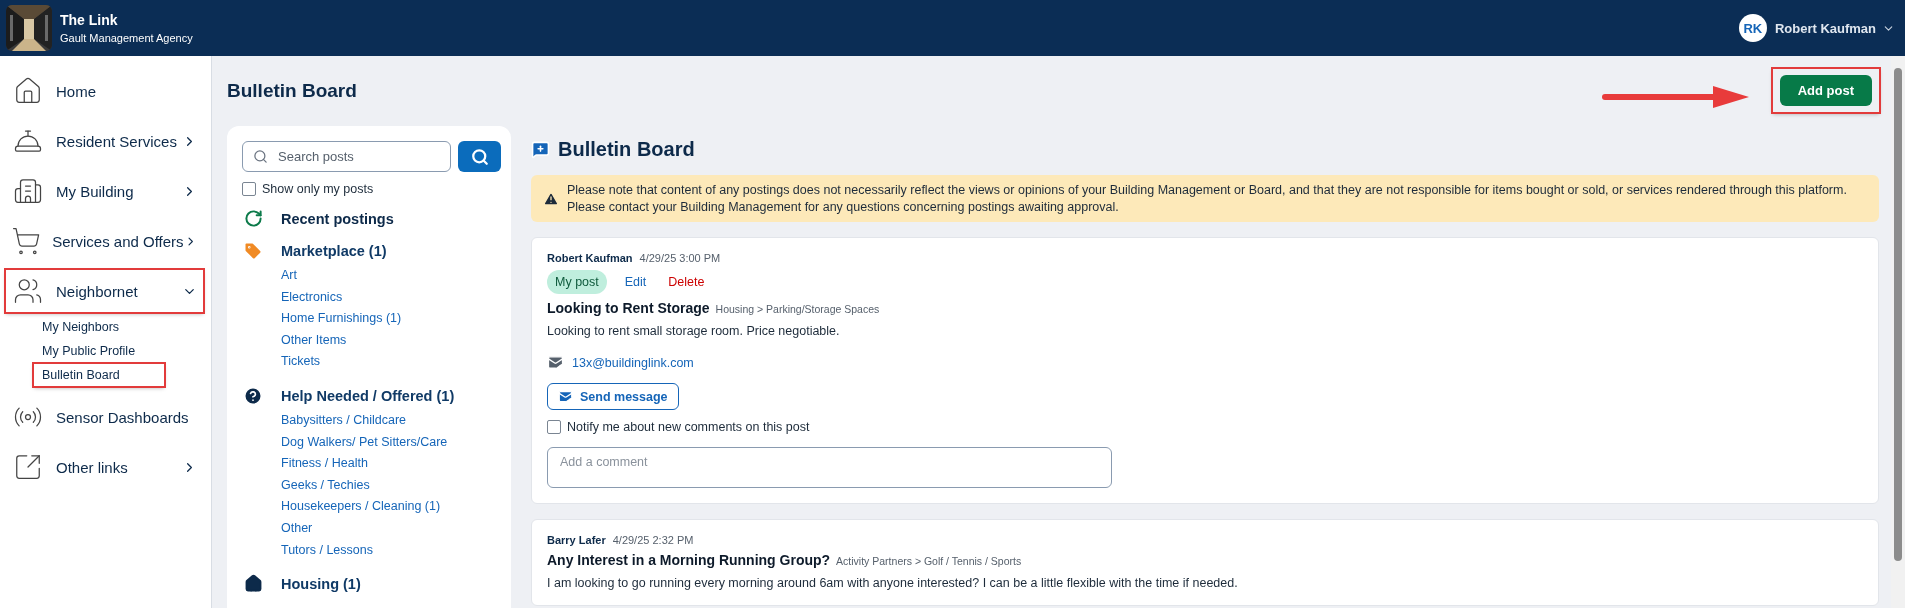  I want to click on building-icon, so click(28, 191).